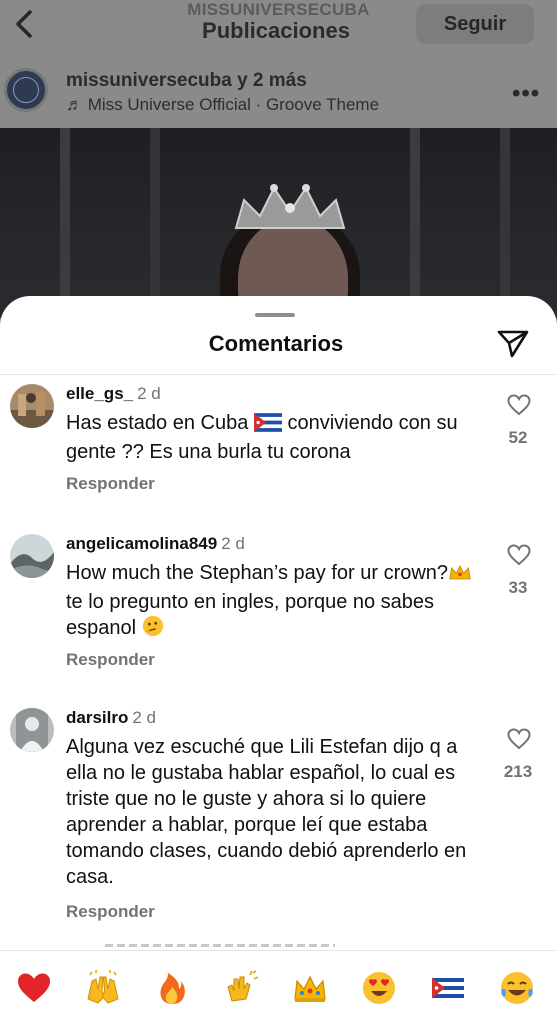  Describe the element at coordinates (26, 90) in the screenshot. I see `post-avatar` at that location.